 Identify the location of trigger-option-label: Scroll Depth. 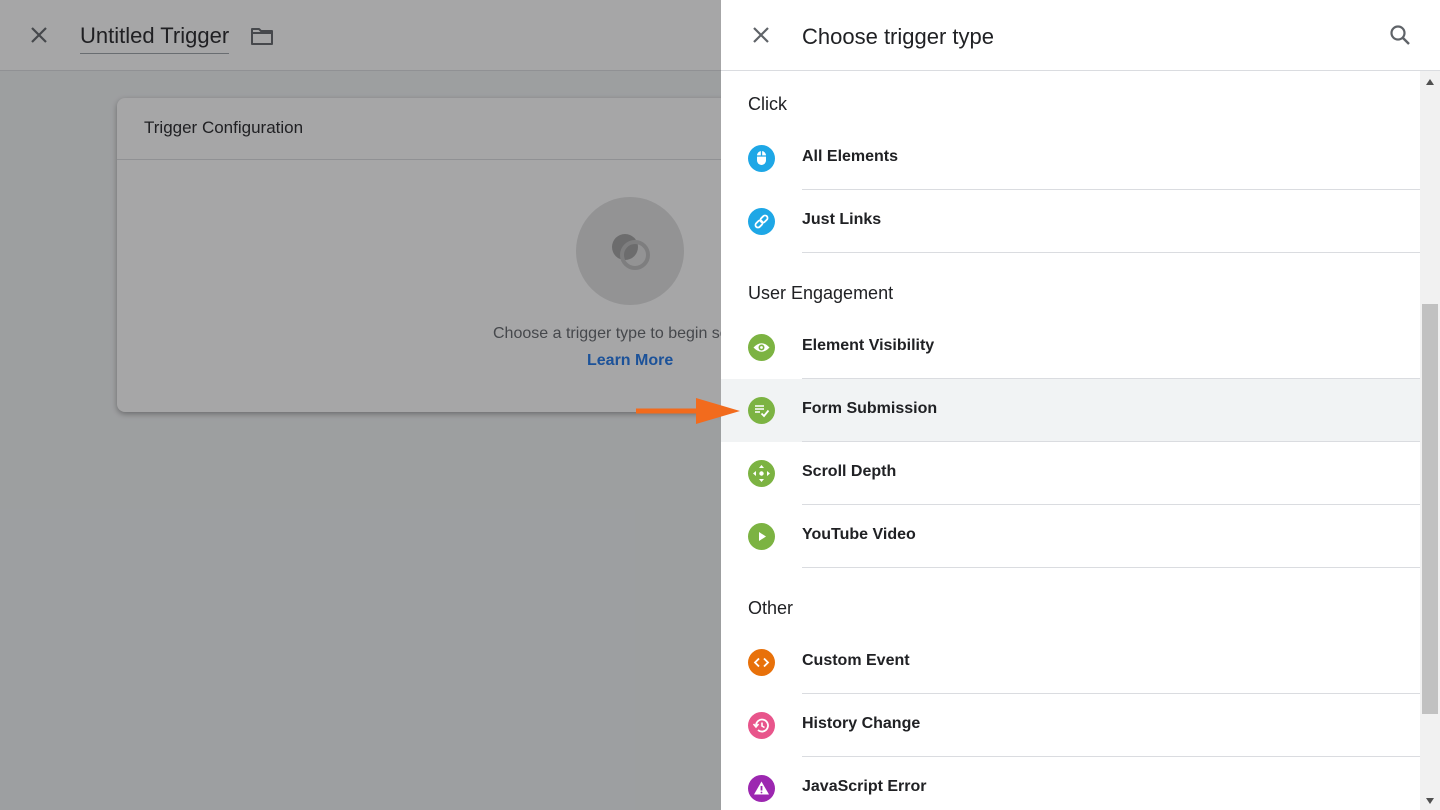
(849, 471).